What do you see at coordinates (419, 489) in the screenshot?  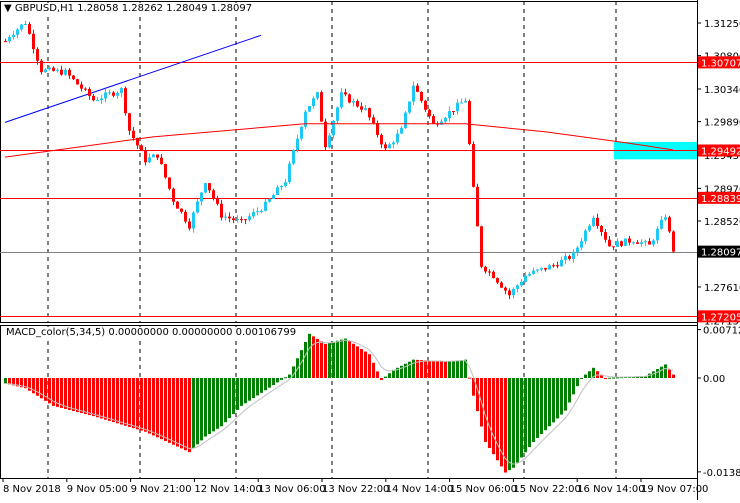 I see `time-label: 14 Nov 14:00` at bounding box center [419, 489].